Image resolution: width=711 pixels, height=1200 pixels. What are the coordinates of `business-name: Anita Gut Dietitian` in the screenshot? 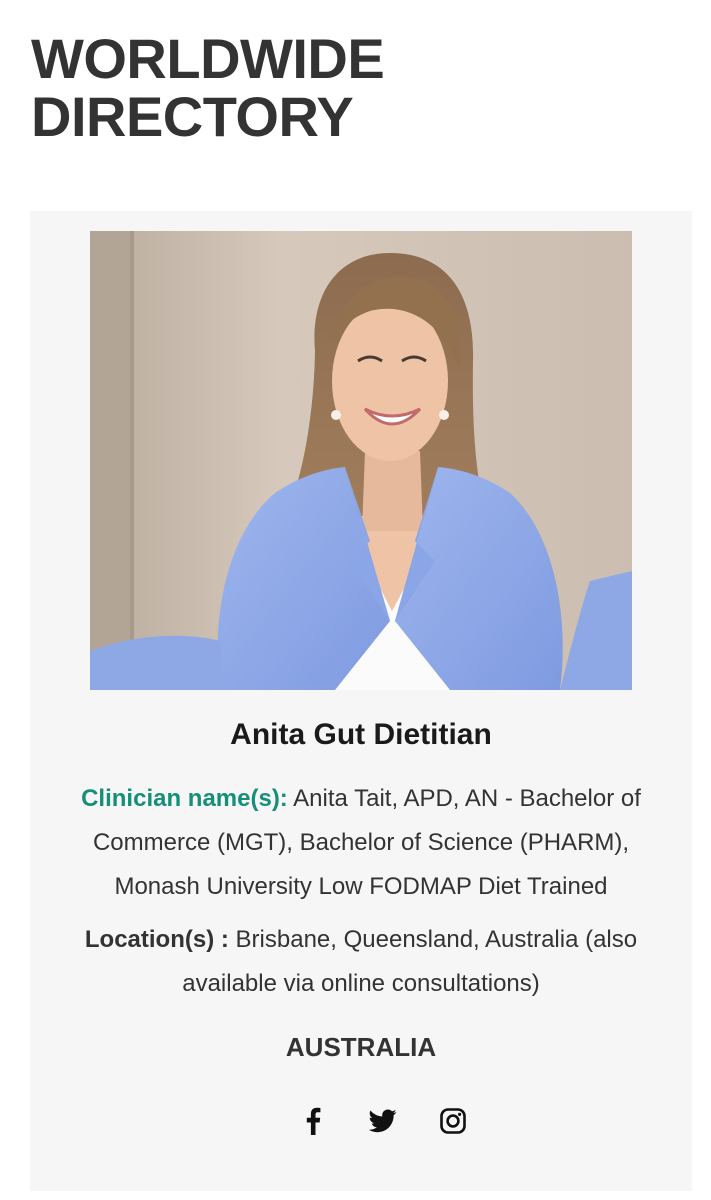 It's located at (361, 734).